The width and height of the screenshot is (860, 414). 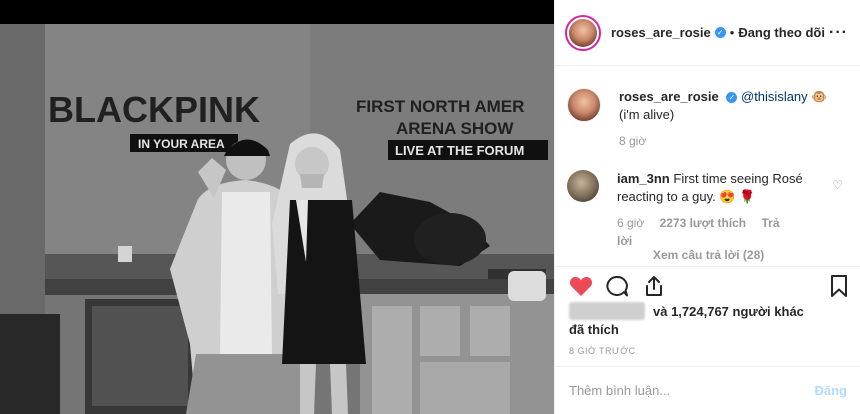 What do you see at coordinates (728, 311) in the screenshot?
I see `likes-count-text: và 1,724,767 người khác` at bounding box center [728, 311].